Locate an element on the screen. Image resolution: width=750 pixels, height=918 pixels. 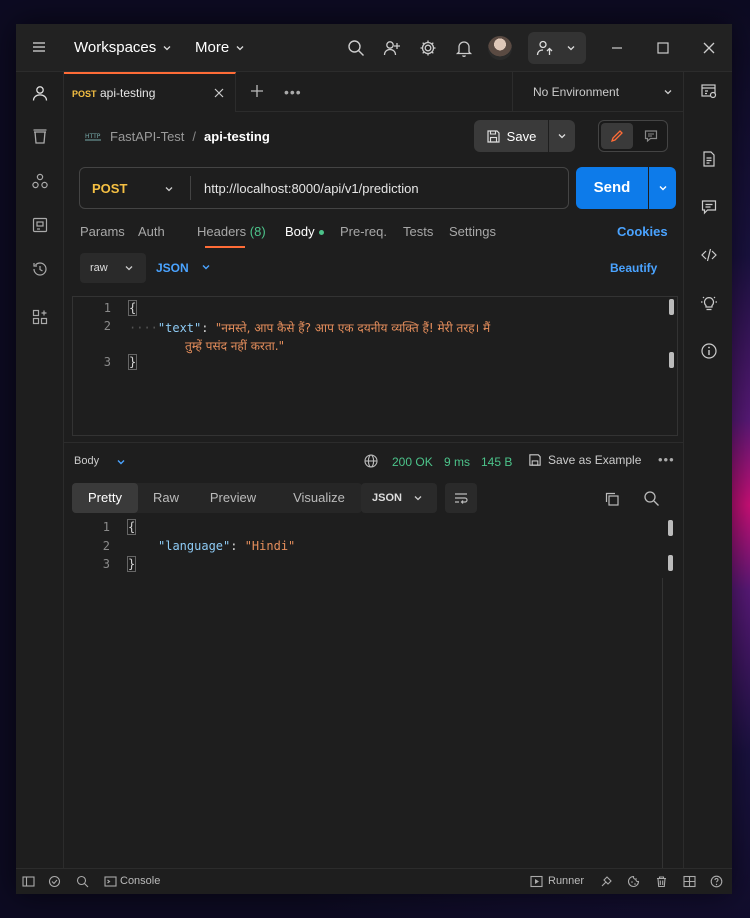
tab-preview: Preview is located at coordinates (233, 498).